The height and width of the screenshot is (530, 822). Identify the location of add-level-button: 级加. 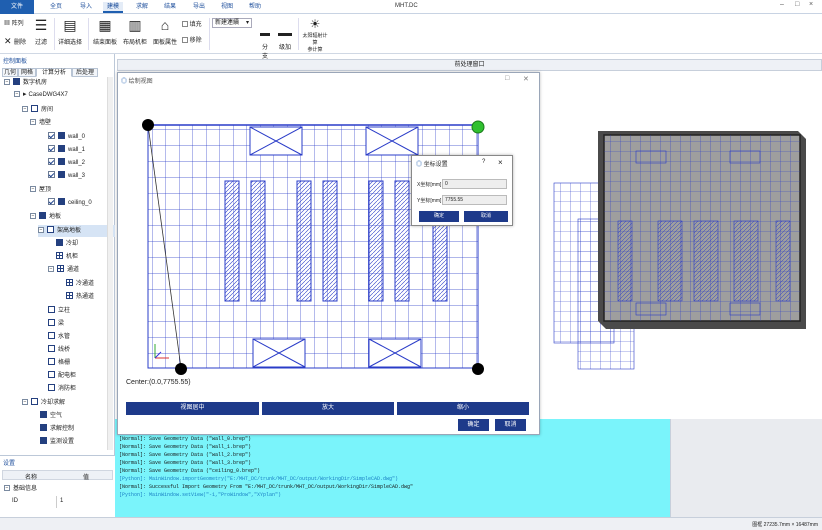
(285, 40).